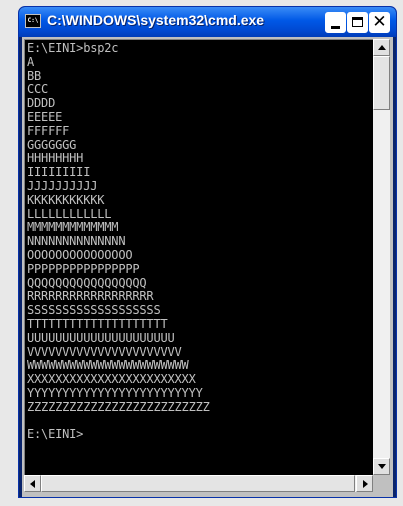 The image size is (403, 506). Describe the element at coordinates (48, 130) in the screenshot. I see `output-line: FFFFFF` at that location.